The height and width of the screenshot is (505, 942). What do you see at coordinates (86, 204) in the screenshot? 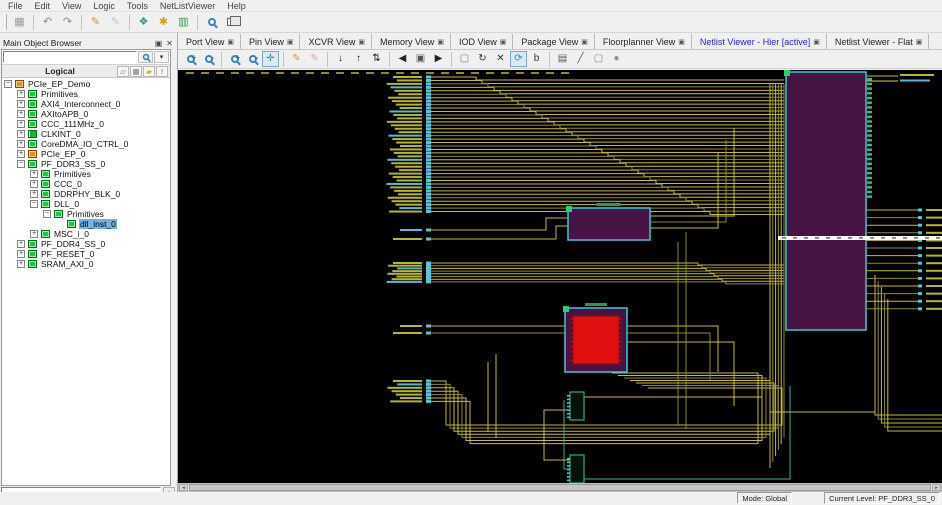
I see `tree-item-dll-0: − DLL_0` at bounding box center [86, 204].